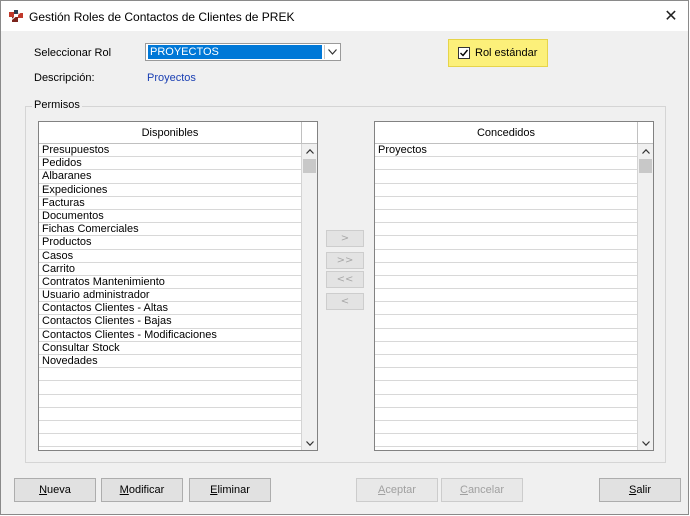  I want to click on role-label: Seleccionar Rol, so click(73, 53).